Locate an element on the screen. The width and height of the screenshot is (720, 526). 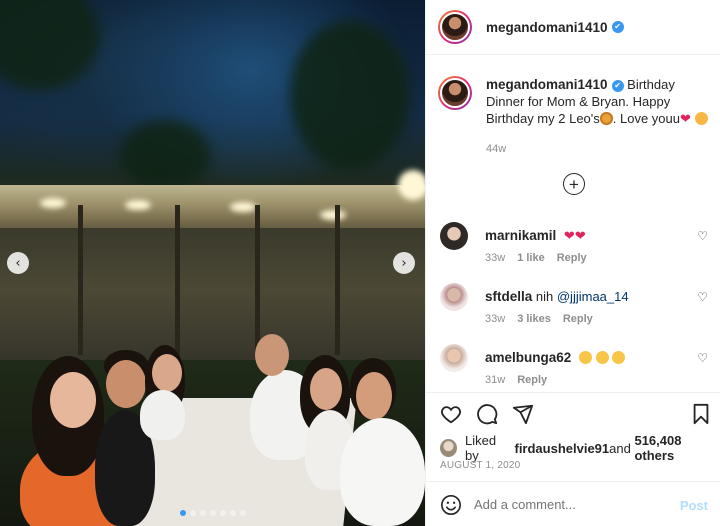
likes-user: firdaushelvie91 is located at coordinates (561, 448).